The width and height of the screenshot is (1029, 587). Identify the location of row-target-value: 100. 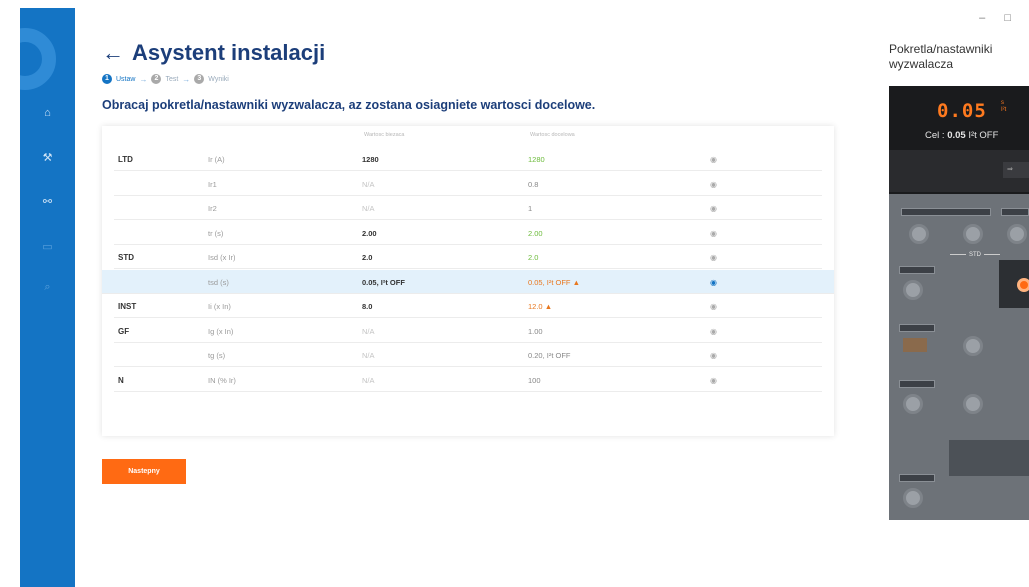
(534, 380).